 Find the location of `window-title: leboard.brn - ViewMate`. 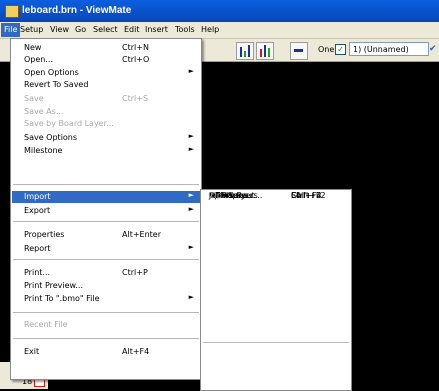

window-title: leboard.brn - ViewMate is located at coordinates (77, 10).